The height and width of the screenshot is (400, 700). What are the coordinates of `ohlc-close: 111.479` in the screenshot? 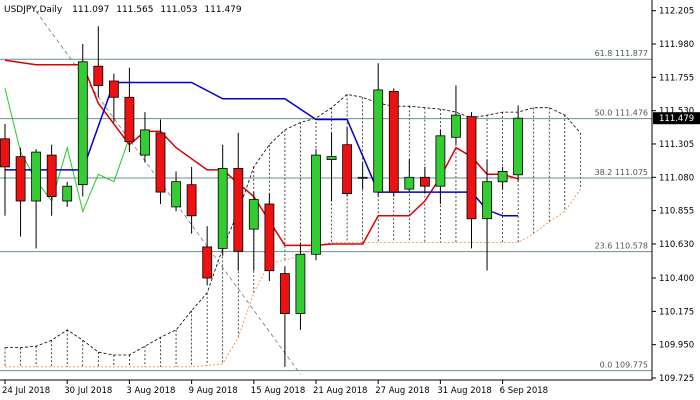 It's located at (222, 10).